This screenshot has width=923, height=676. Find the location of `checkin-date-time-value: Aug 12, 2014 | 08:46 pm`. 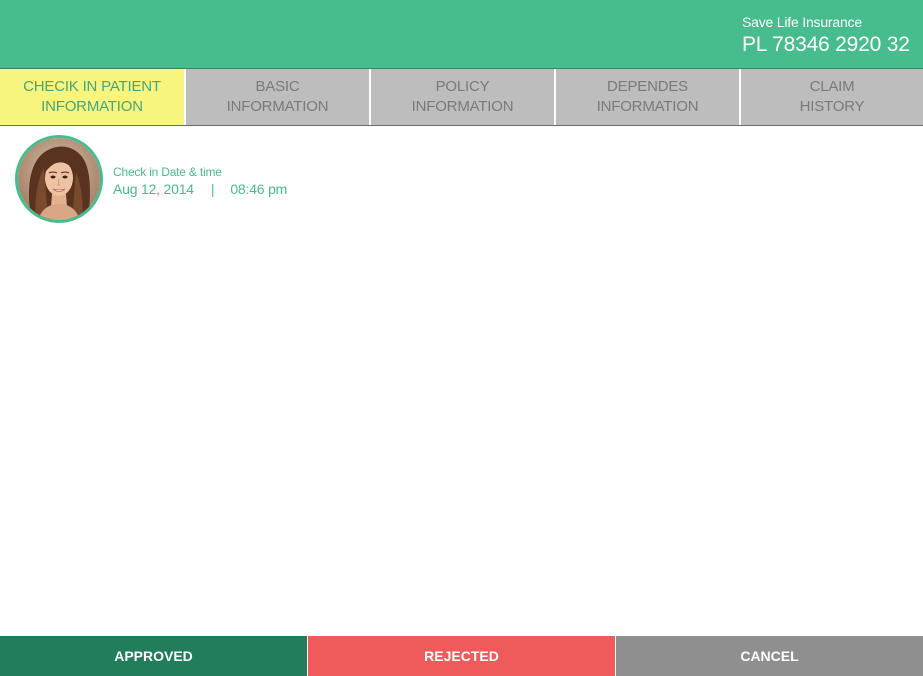

checkin-date-time-value: Aug 12, 2014 | 08:46 pm is located at coordinates (200, 189).